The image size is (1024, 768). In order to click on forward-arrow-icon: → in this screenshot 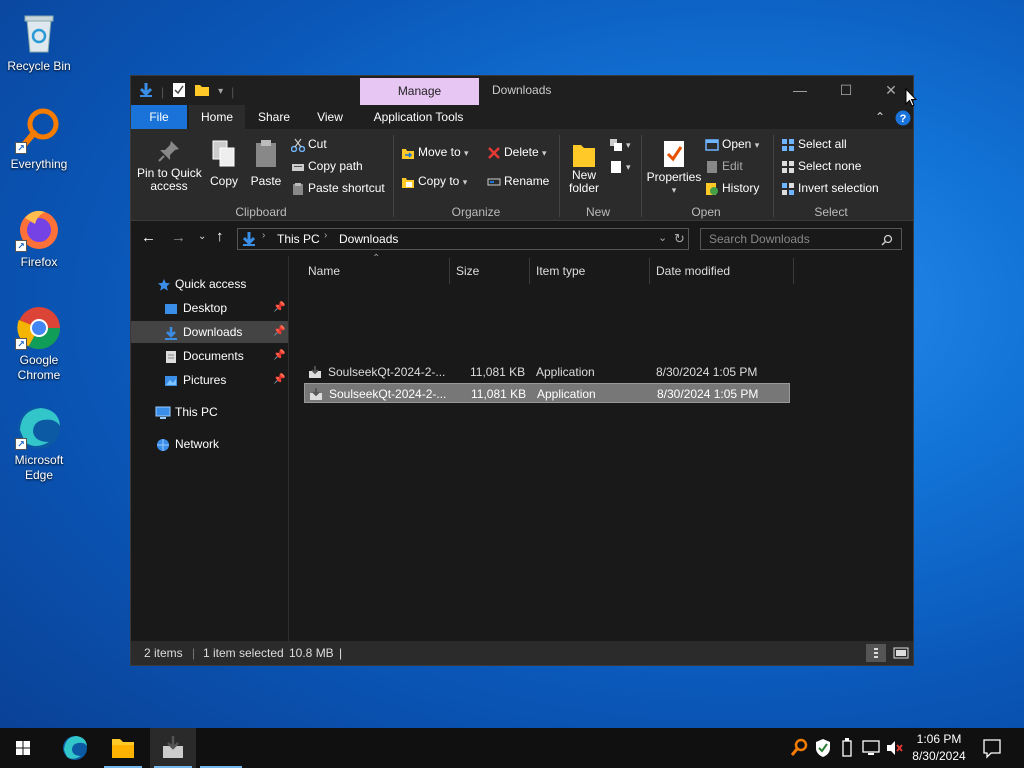, I will do `click(178, 237)`.